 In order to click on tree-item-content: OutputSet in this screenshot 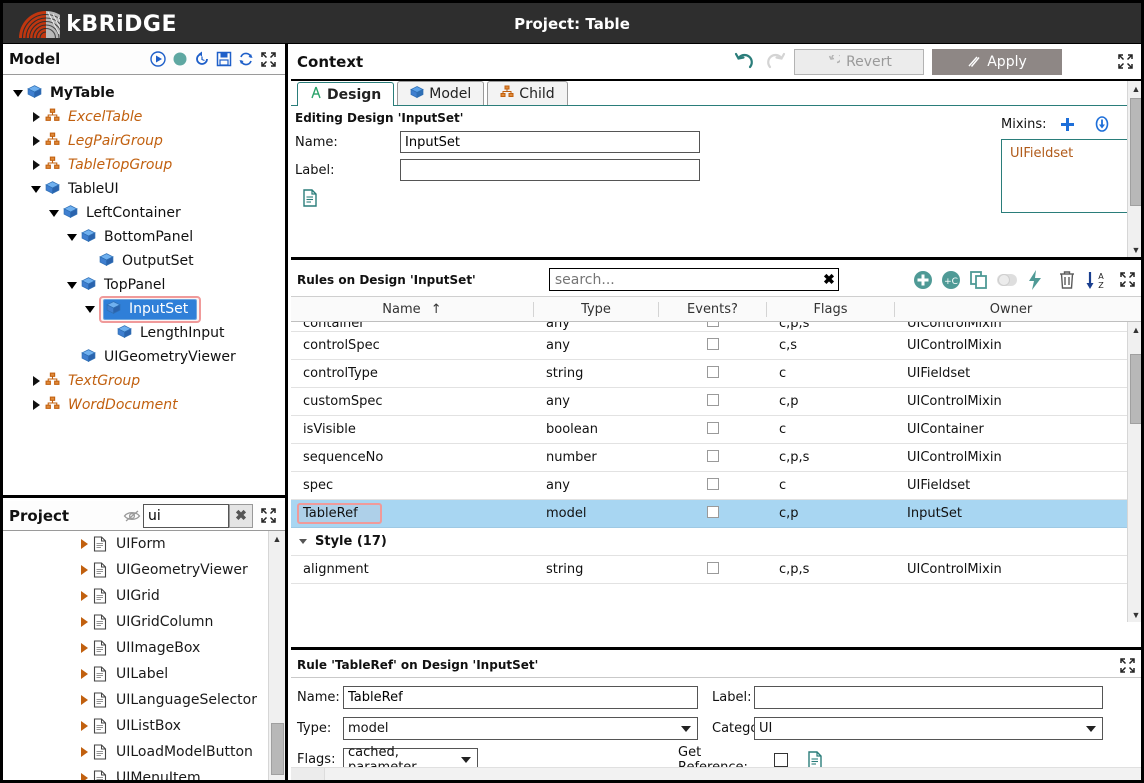, I will do `click(146, 261)`.